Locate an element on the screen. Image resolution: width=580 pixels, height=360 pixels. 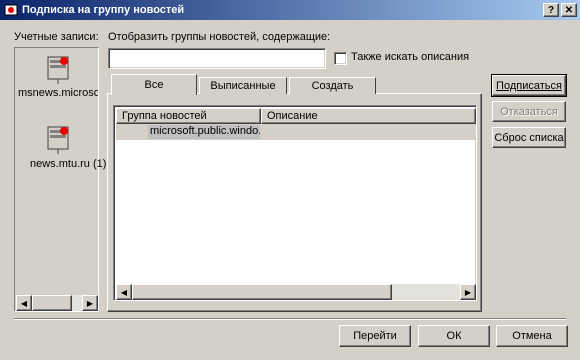
account-item-msnews: msnews.microsoft. is located at coordinates (57, 79).